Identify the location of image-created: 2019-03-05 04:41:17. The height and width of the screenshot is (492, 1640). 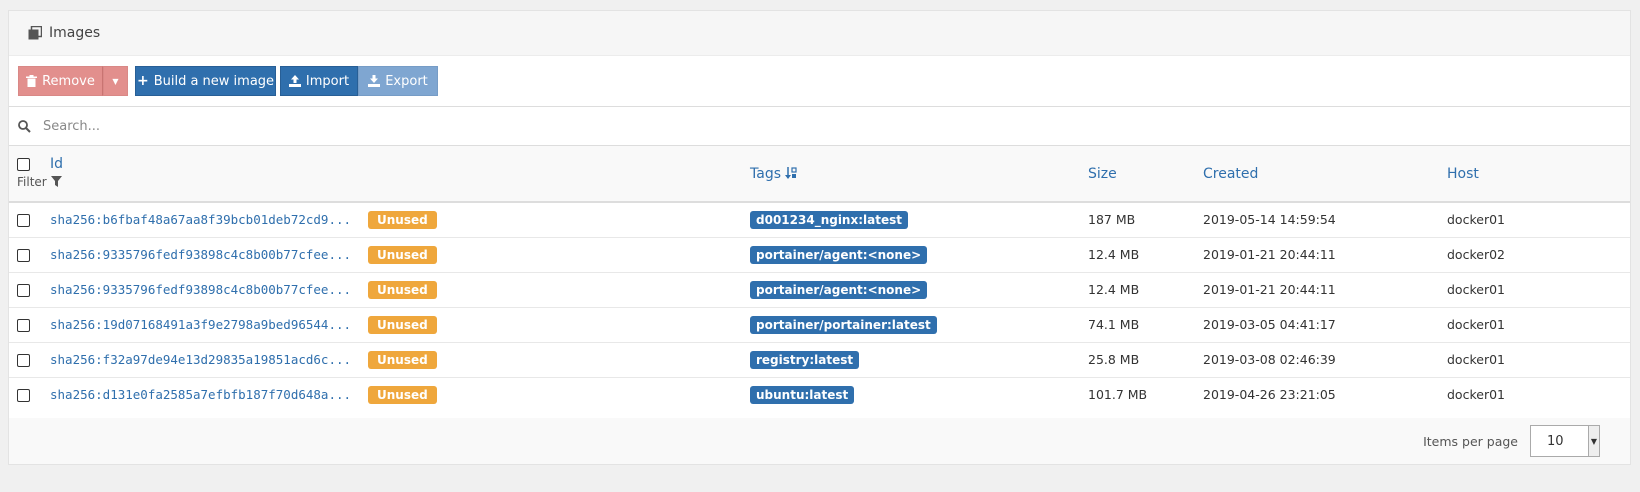
(1269, 324).